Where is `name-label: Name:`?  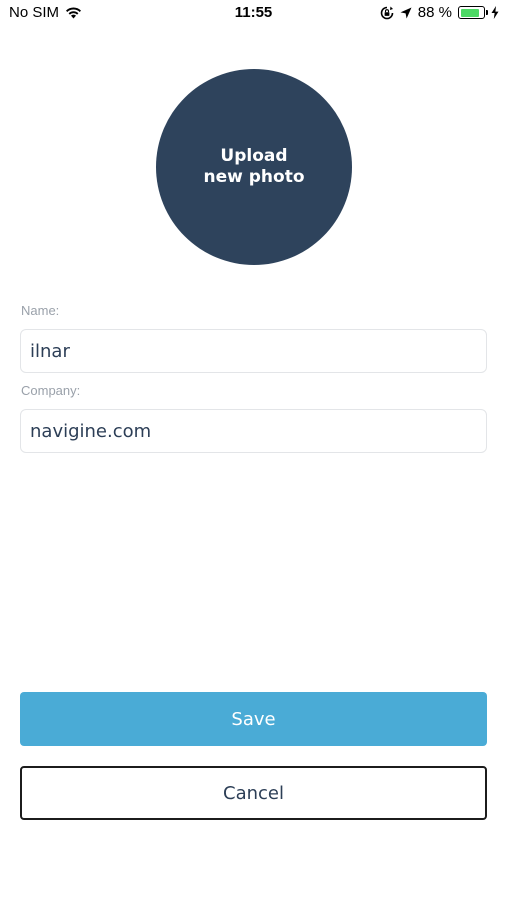 name-label: Name: is located at coordinates (40, 310).